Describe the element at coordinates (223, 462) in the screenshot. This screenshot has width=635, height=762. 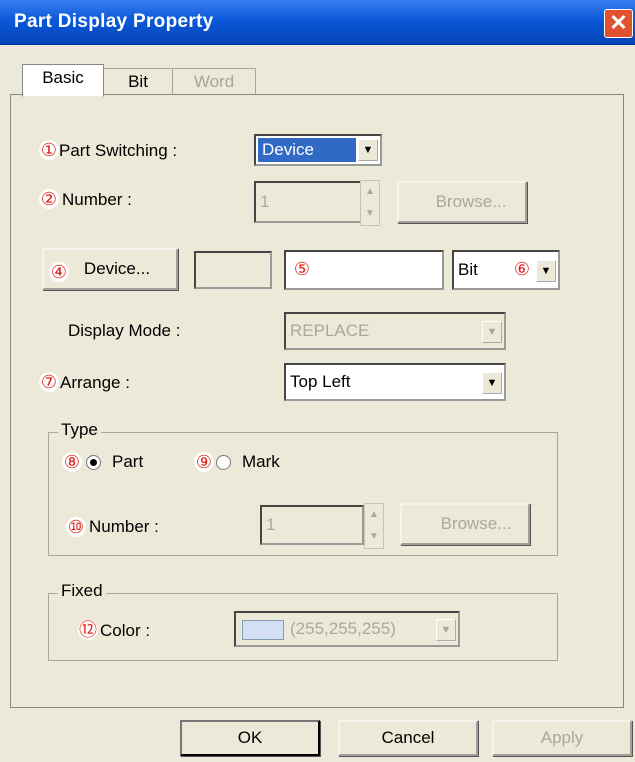
I see `mark-radio` at that location.